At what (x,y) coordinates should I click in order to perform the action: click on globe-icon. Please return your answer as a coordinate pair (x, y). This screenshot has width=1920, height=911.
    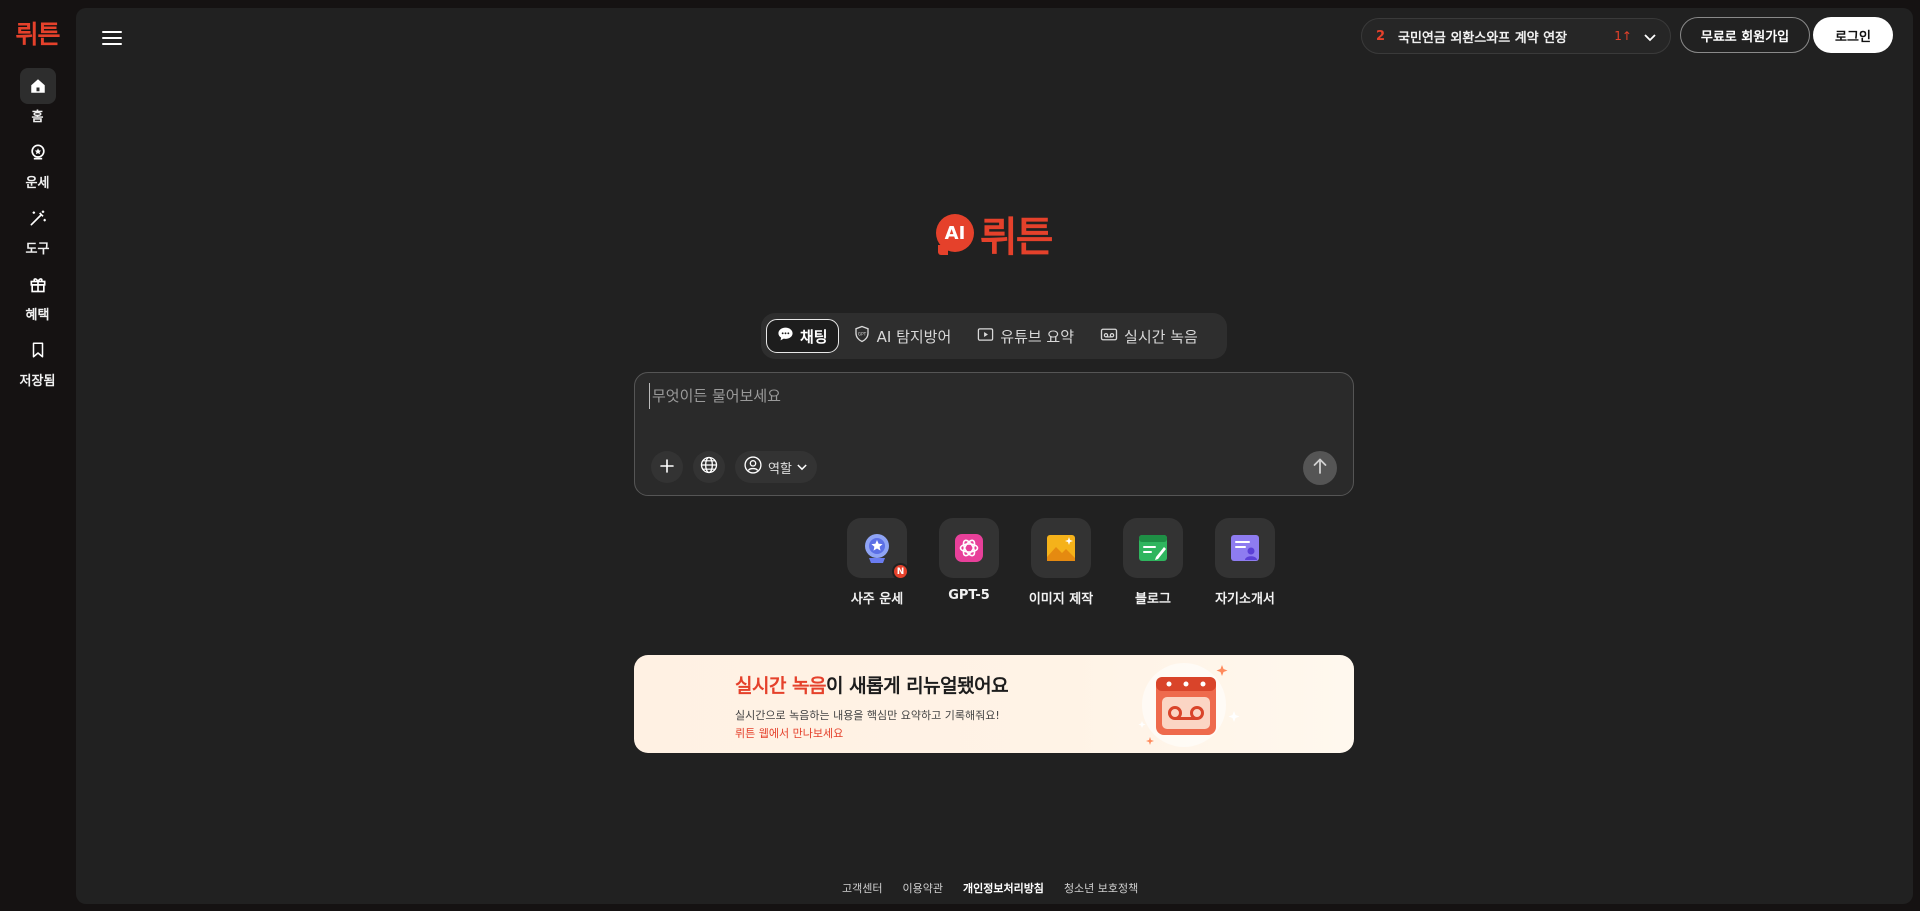
    Looking at the image, I should click on (709, 467).